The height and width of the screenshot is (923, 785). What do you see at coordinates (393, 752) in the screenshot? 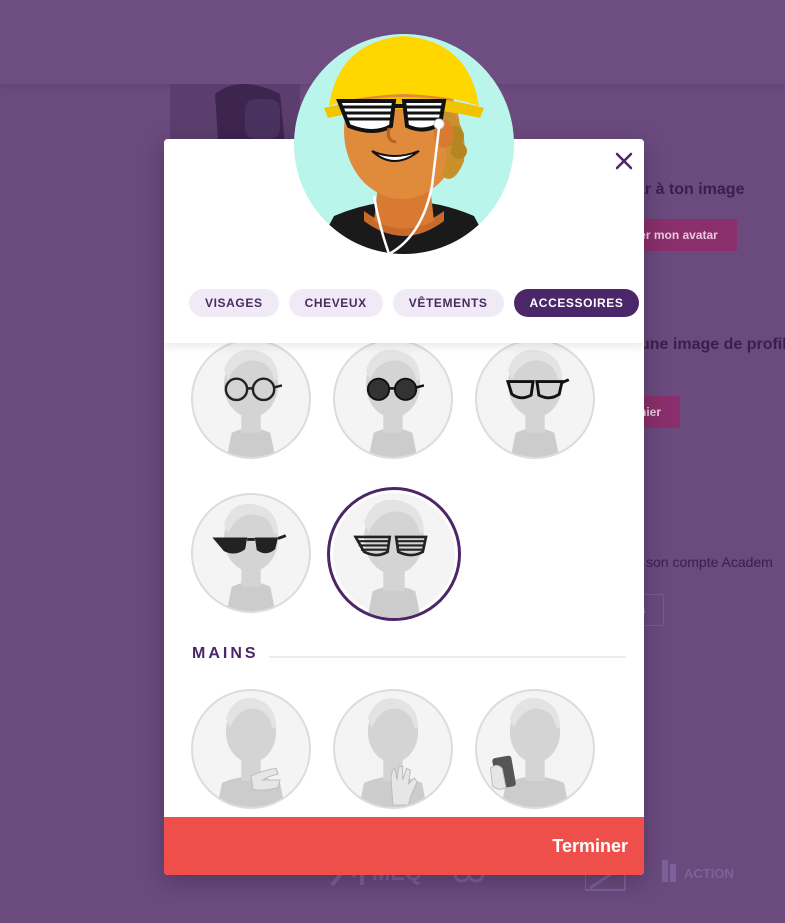
I see `wave-hand-icon` at bounding box center [393, 752].